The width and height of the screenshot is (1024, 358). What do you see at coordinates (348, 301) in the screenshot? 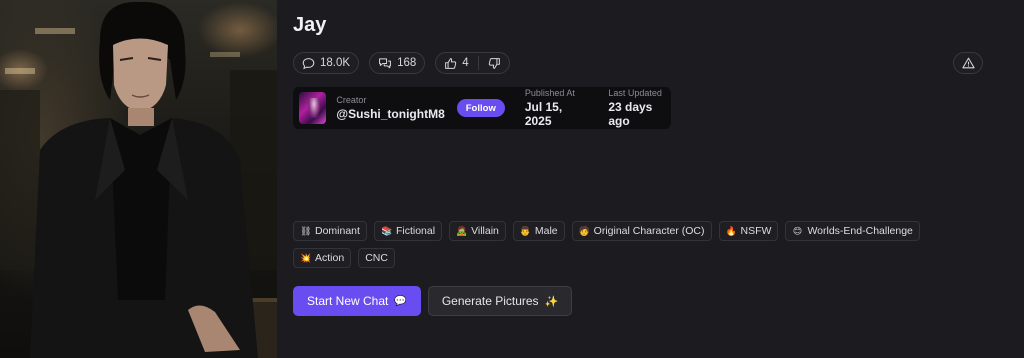
I see `start-chat-label: Start New Chat` at bounding box center [348, 301].